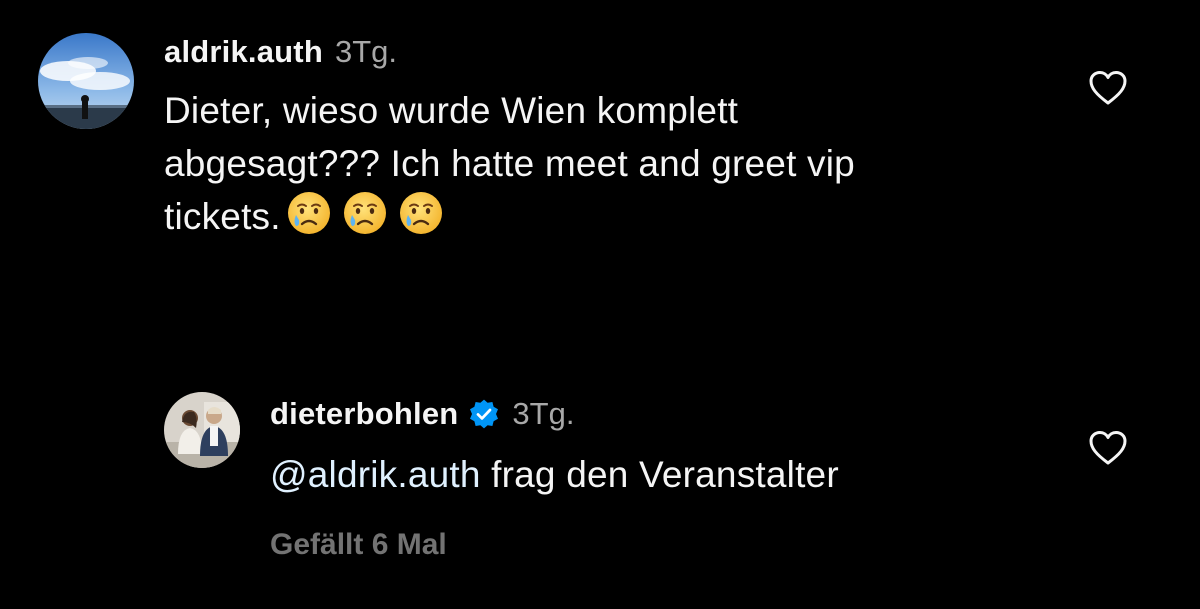 The image size is (1200, 609). I want to click on comment-line-text: tickets., so click(222, 216).